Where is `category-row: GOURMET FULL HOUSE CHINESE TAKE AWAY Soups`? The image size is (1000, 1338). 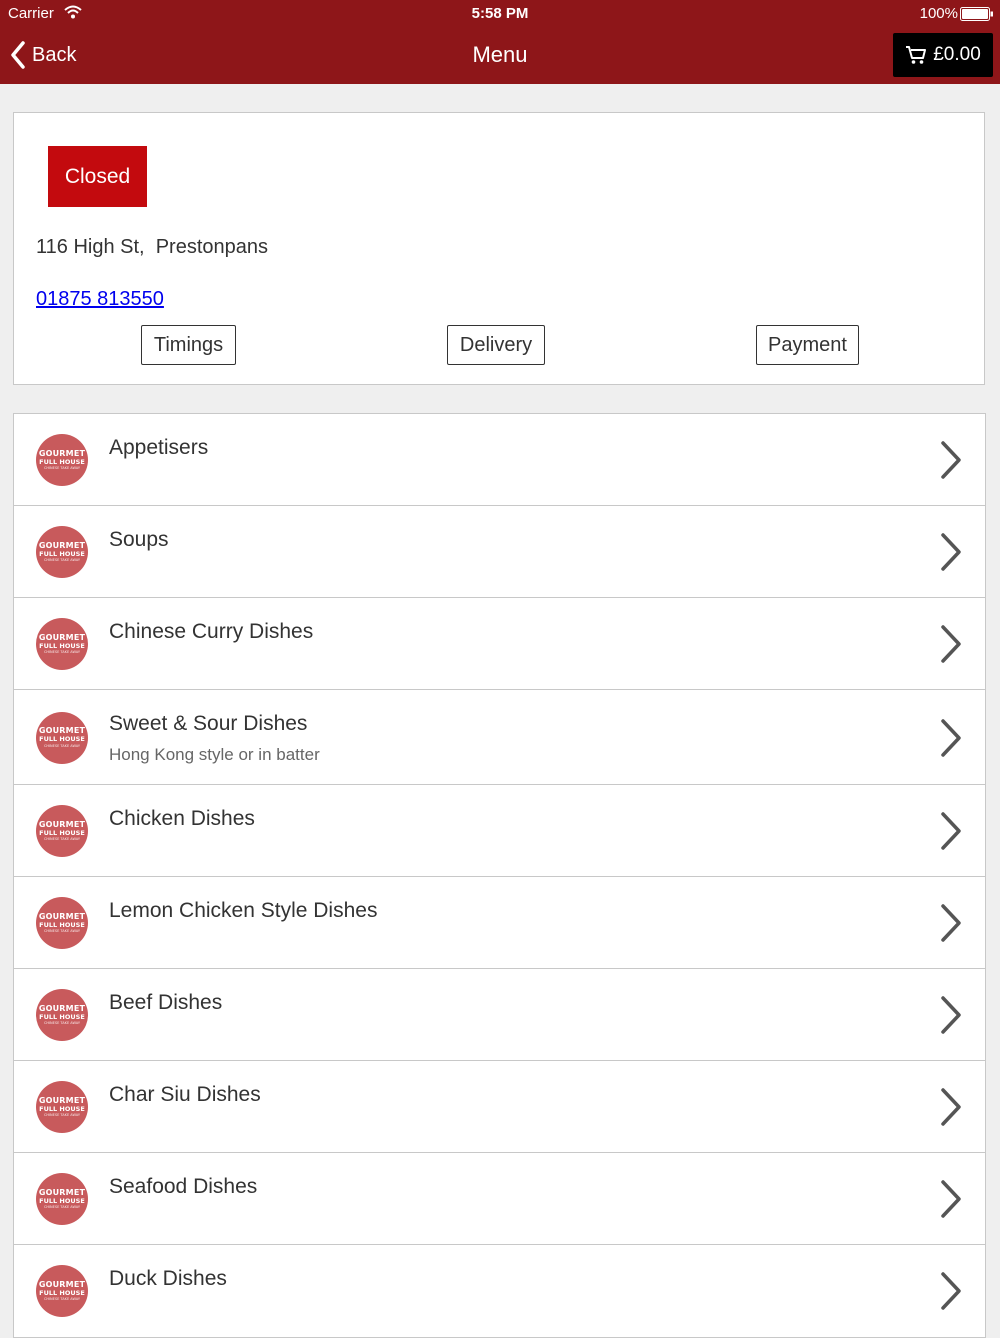
category-row: GOURMET FULL HOUSE CHINESE TAKE AWAY Soups is located at coordinates (499, 552).